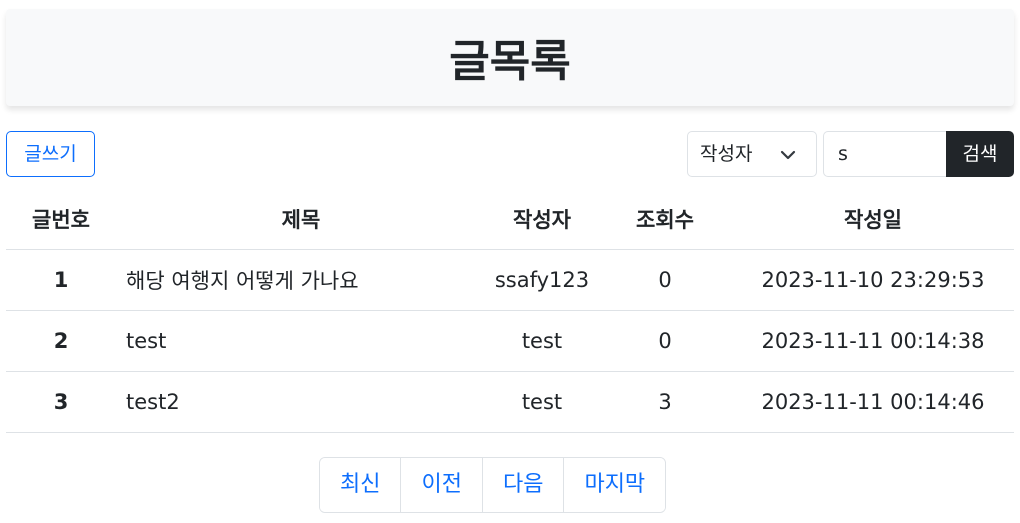  What do you see at coordinates (726, 154) in the screenshot?
I see `search-key-value: 작성자` at bounding box center [726, 154].